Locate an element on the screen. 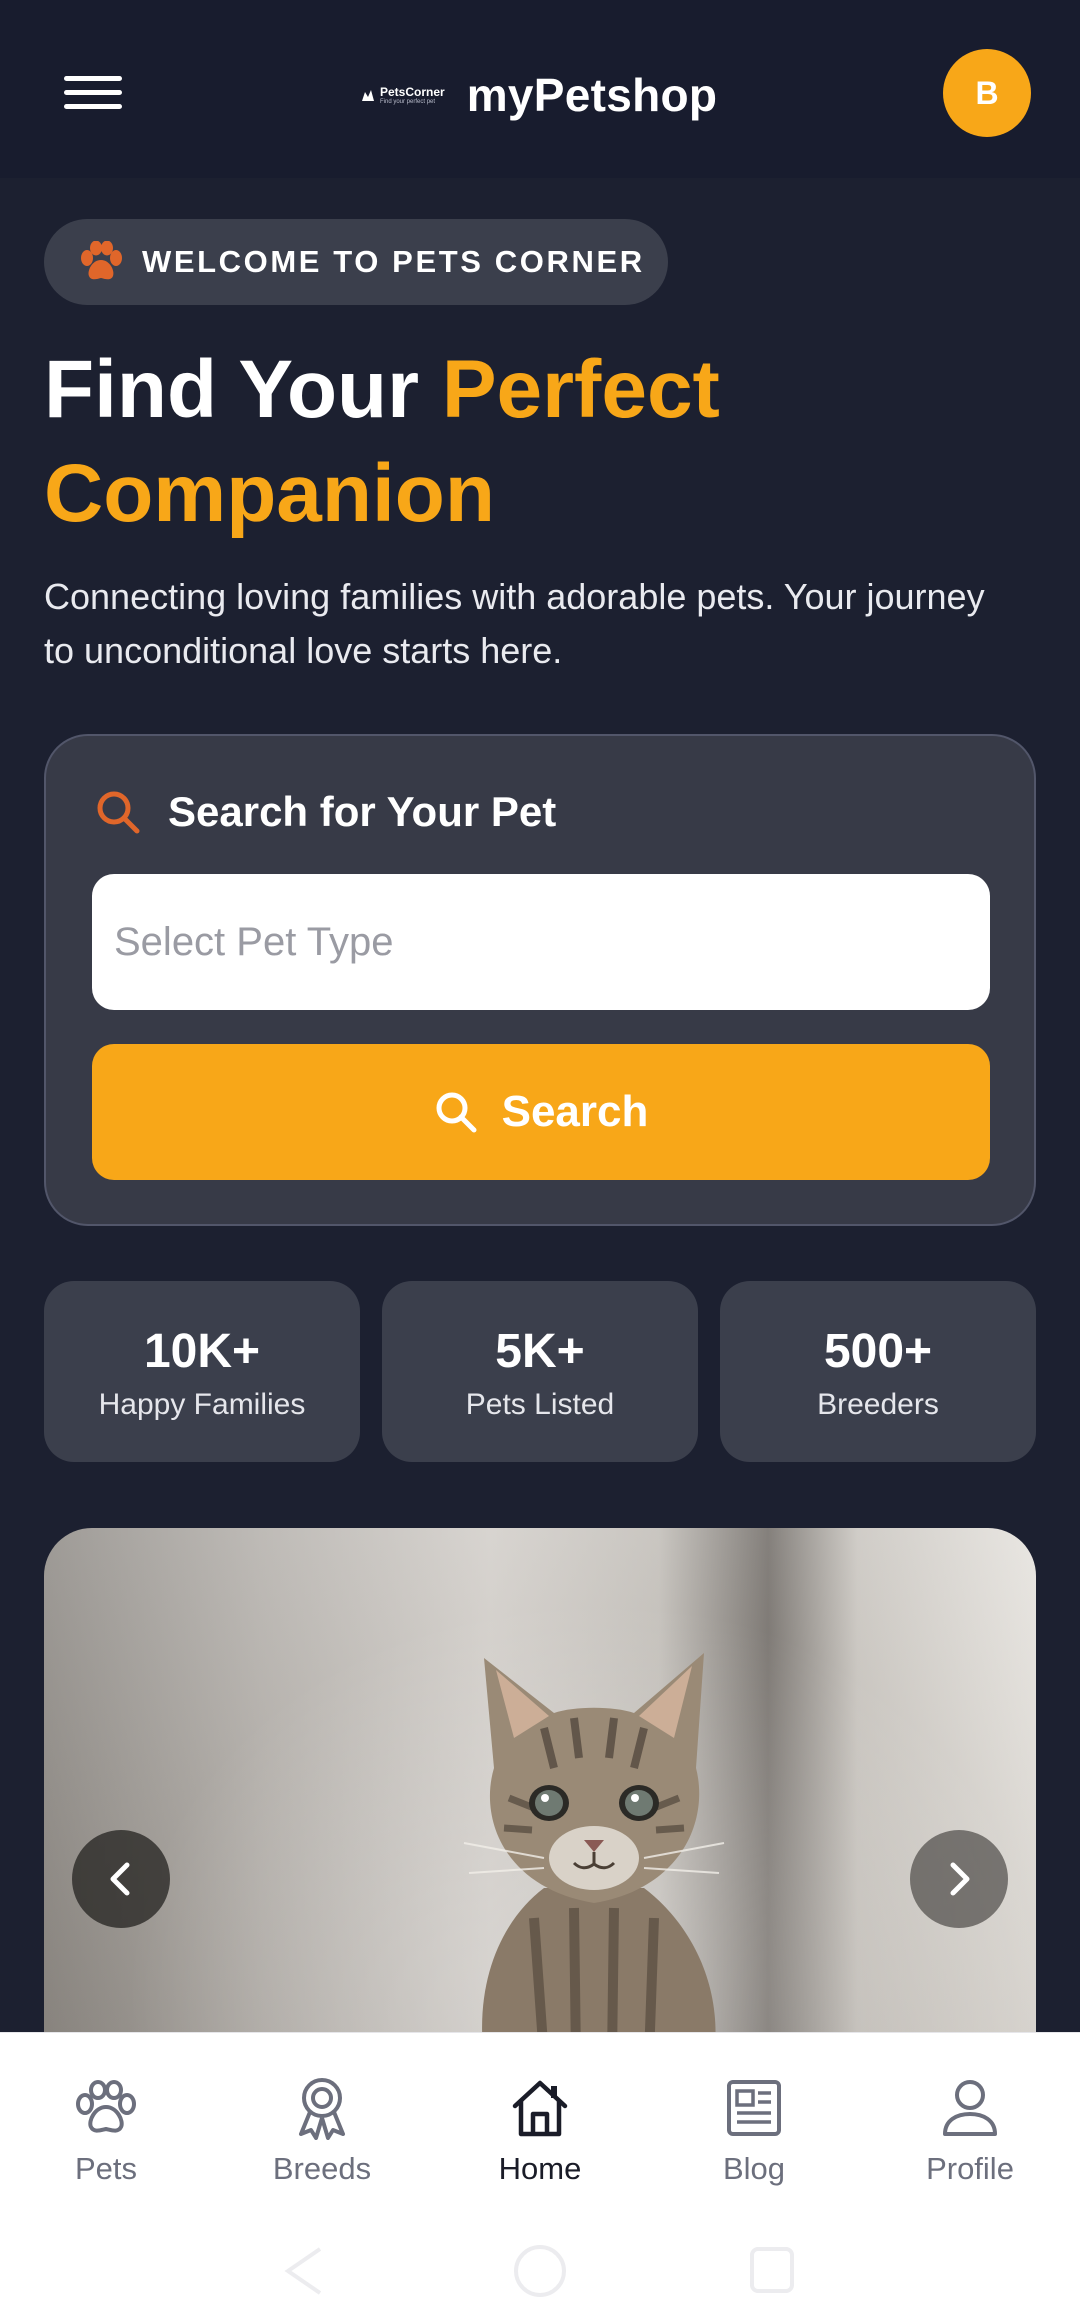  nav-item-home: Home is located at coordinates (540, 2143).